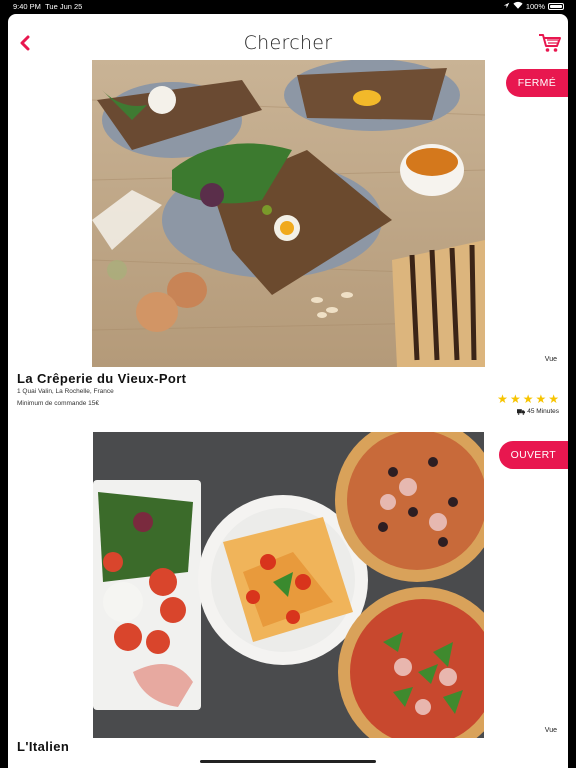 The width and height of the screenshot is (576, 768). I want to click on delivery-time: 45 Minutes, so click(538, 411).